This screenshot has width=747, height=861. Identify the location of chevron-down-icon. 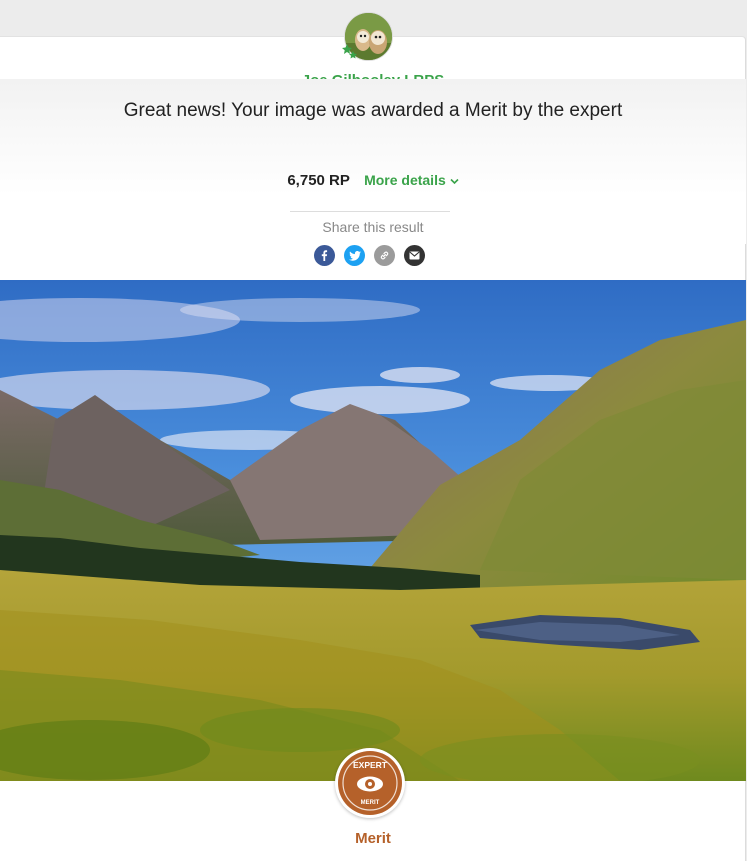
(454, 181).